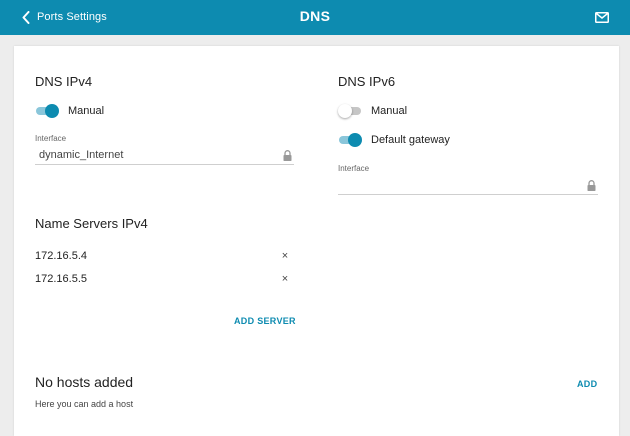  What do you see at coordinates (587, 384) in the screenshot?
I see `add-host-button: ADD` at bounding box center [587, 384].